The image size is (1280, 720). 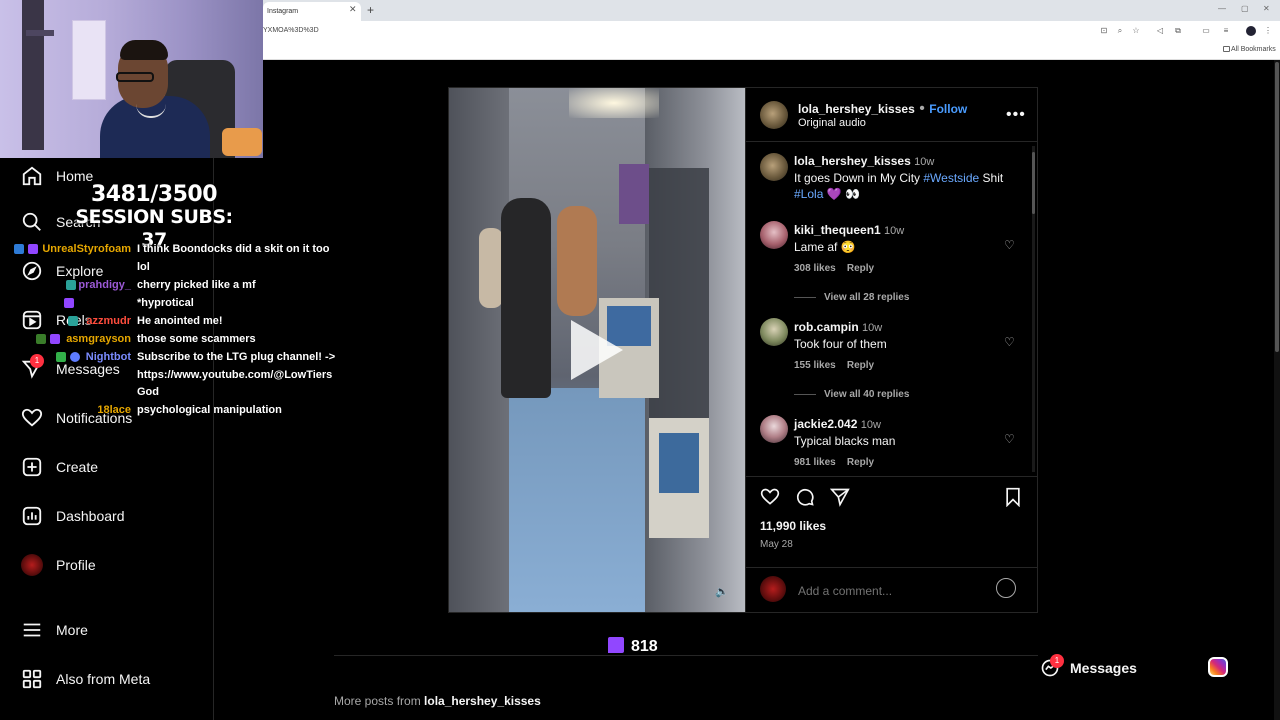 What do you see at coordinates (844, 432) in the screenshot?
I see `comment: jackie2.042 10w Typical blacks man` at bounding box center [844, 432].